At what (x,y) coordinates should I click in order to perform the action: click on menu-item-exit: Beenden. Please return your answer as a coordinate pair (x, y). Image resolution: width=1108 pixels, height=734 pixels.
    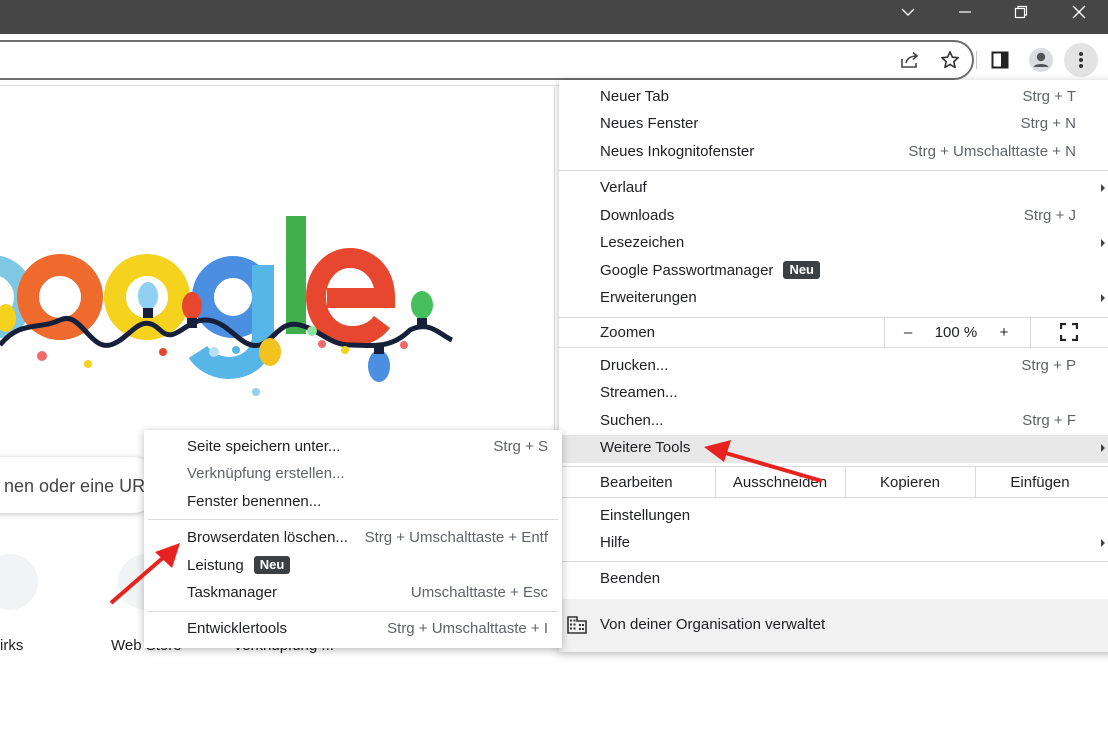
    Looking at the image, I should click on (833, 579).